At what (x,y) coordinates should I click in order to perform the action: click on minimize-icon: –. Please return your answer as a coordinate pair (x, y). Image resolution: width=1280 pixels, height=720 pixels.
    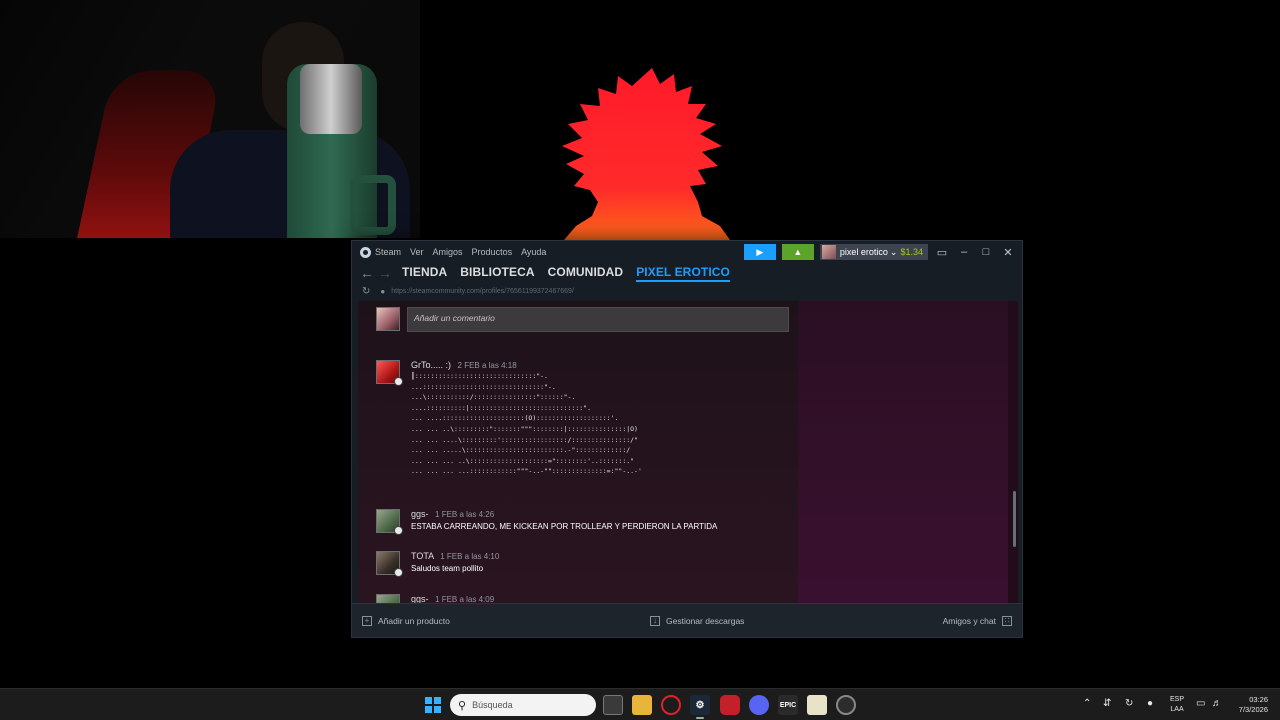
    Looking at the image, I should click on (964, 252).